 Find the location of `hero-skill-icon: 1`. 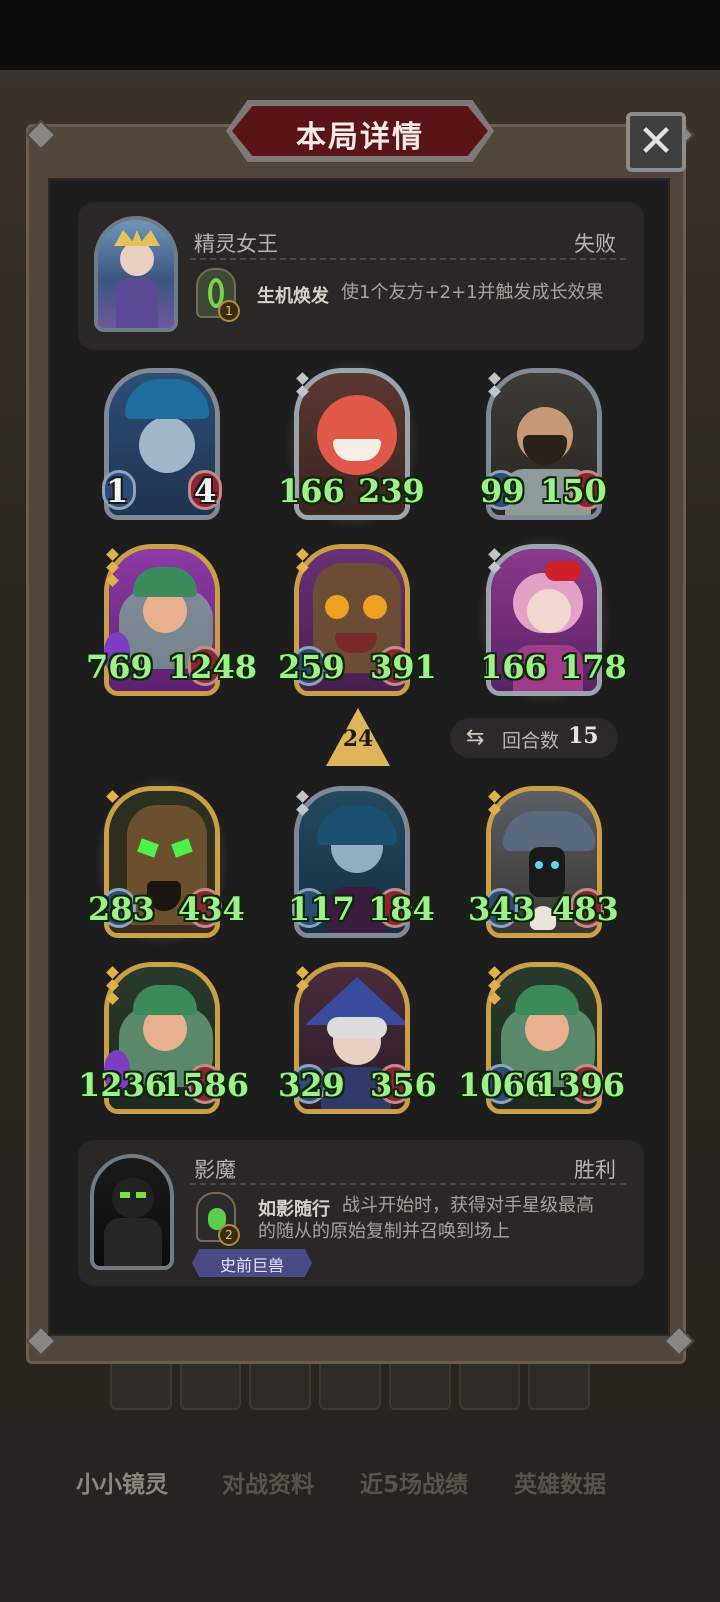

hero-skill-icon: 1 is located at coordinates (218, 295).